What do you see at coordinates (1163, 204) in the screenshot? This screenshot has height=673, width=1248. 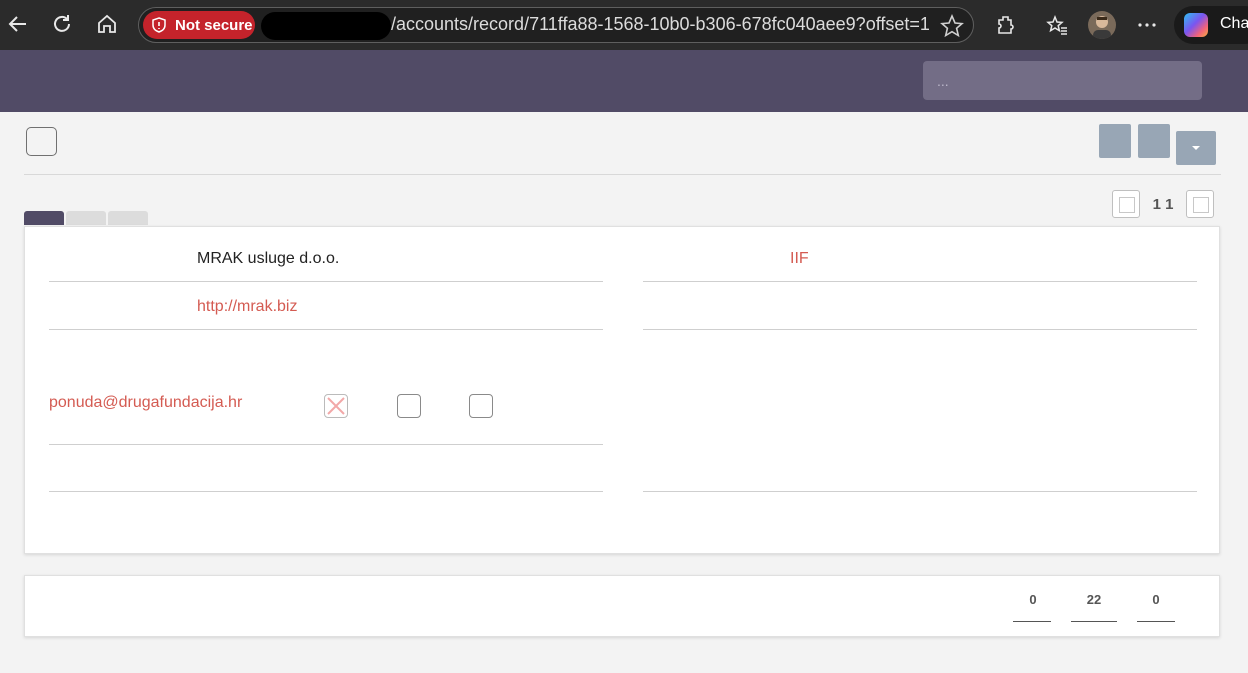 I see `pager-position: 1 1` at bounding box center [1163, 204].